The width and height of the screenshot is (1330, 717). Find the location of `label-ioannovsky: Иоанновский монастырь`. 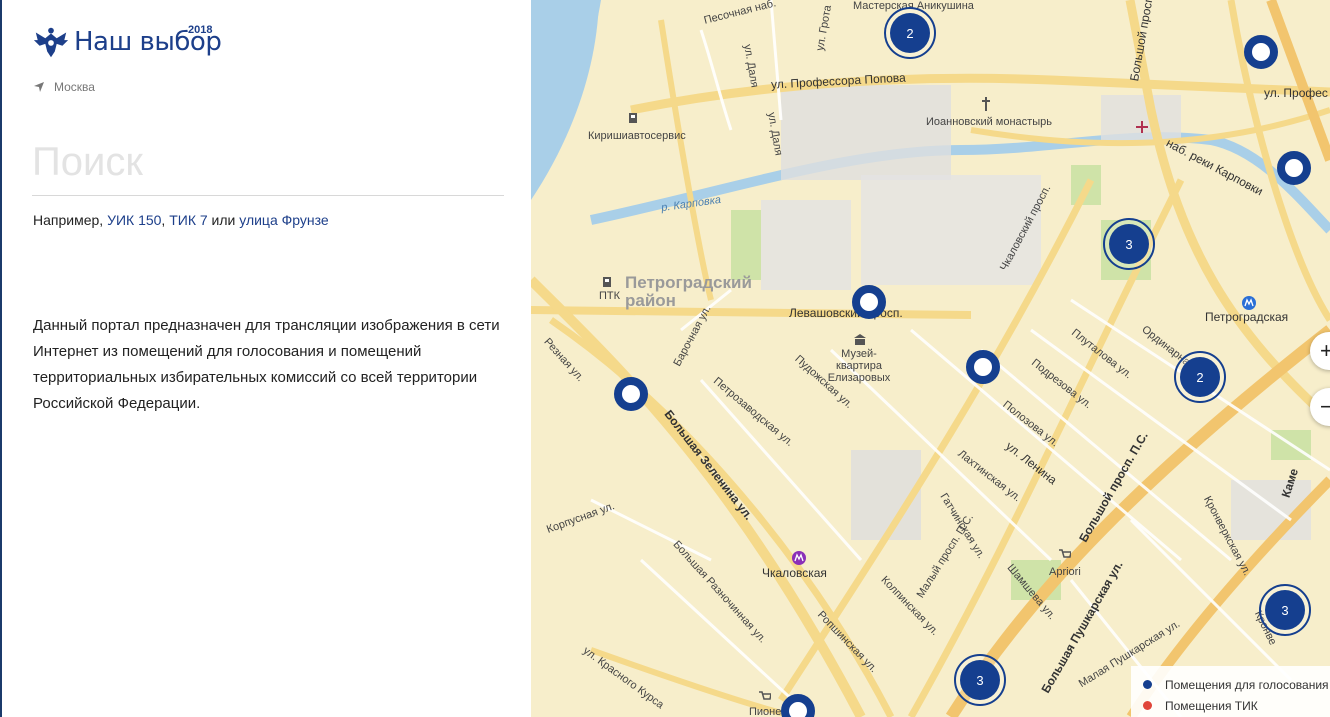

label-ioannovsky: Иоанновский монастырь is located at coordinates (989, 122).